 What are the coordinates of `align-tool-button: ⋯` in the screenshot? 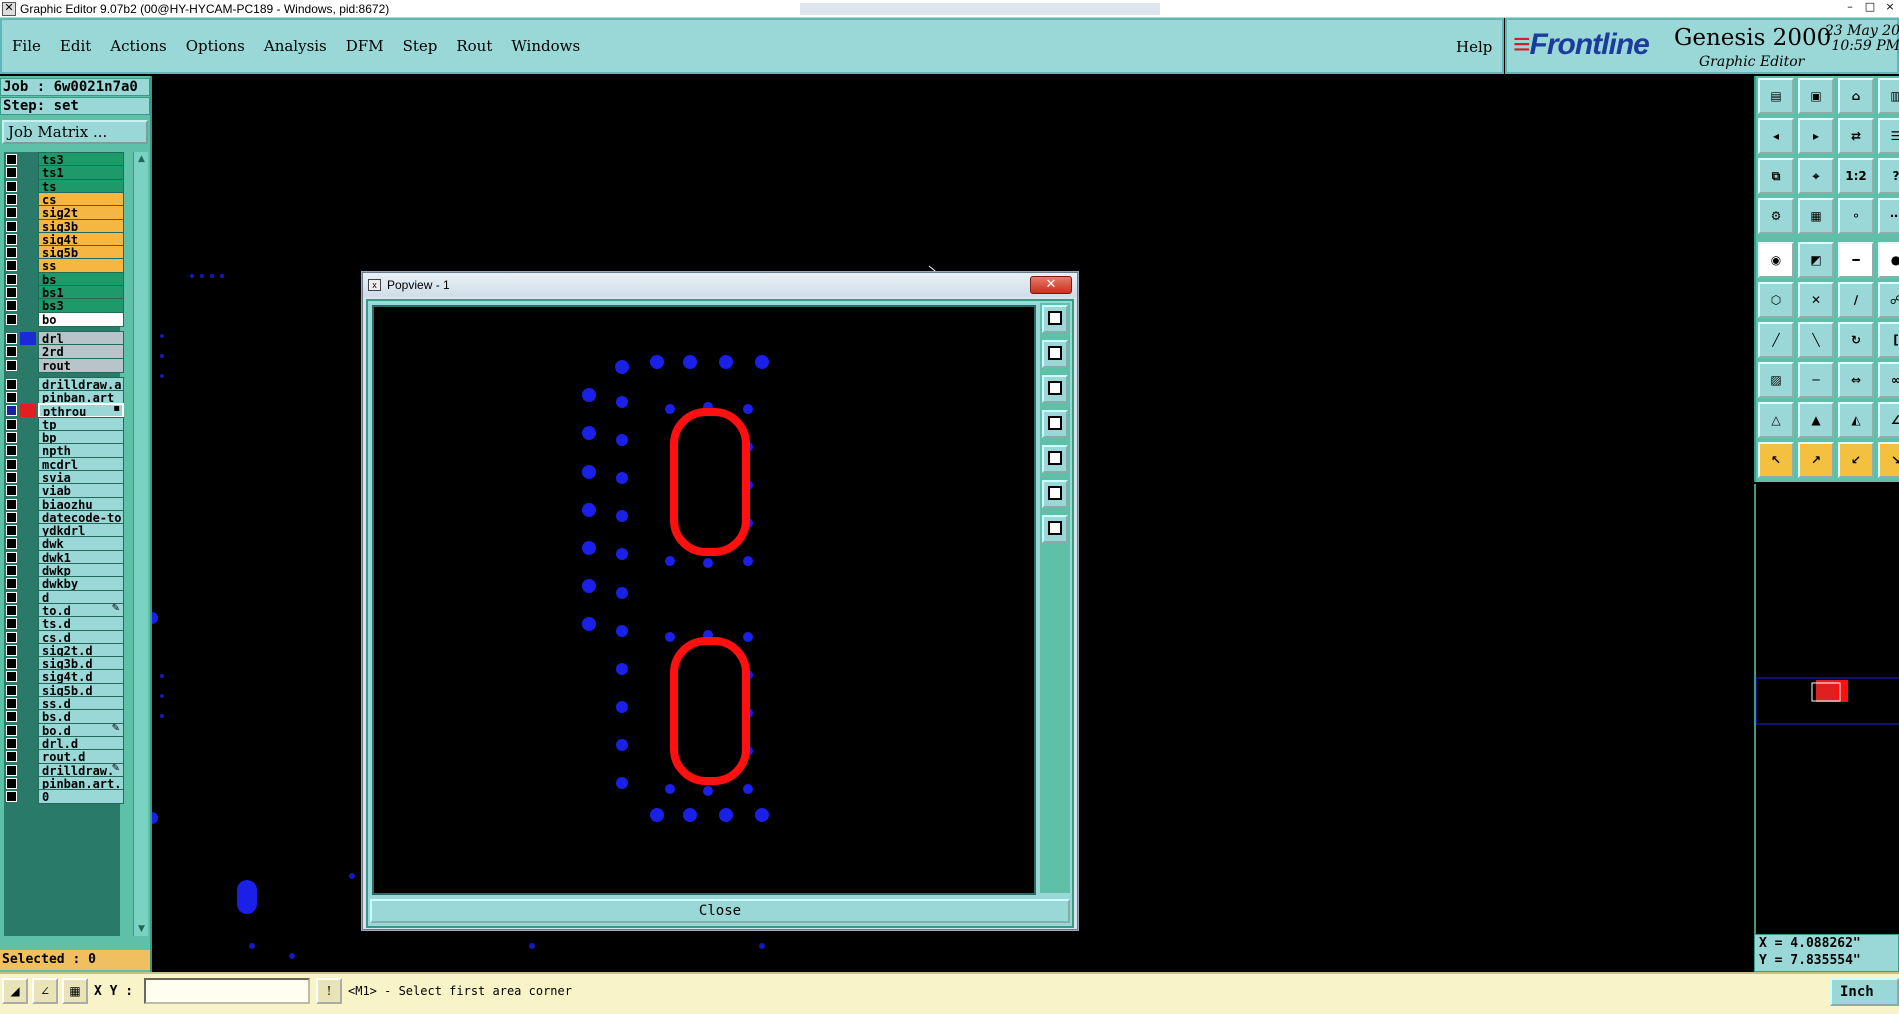 It's located at (1888, 216).